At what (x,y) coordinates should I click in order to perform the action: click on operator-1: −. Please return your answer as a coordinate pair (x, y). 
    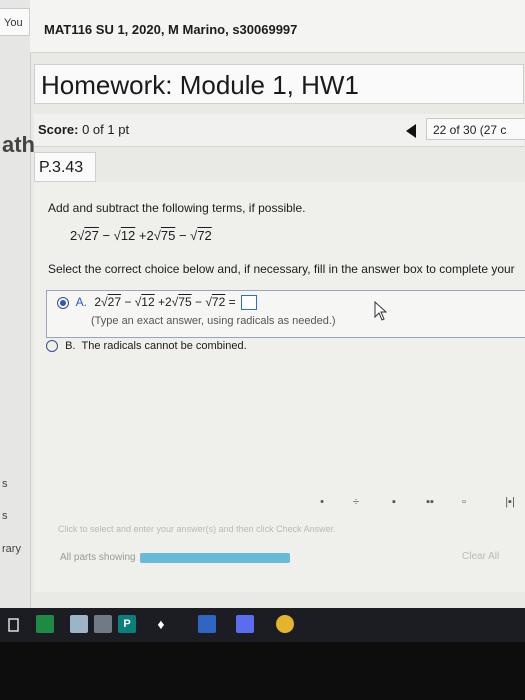
    Looking at the image, I should click on (106, 235).